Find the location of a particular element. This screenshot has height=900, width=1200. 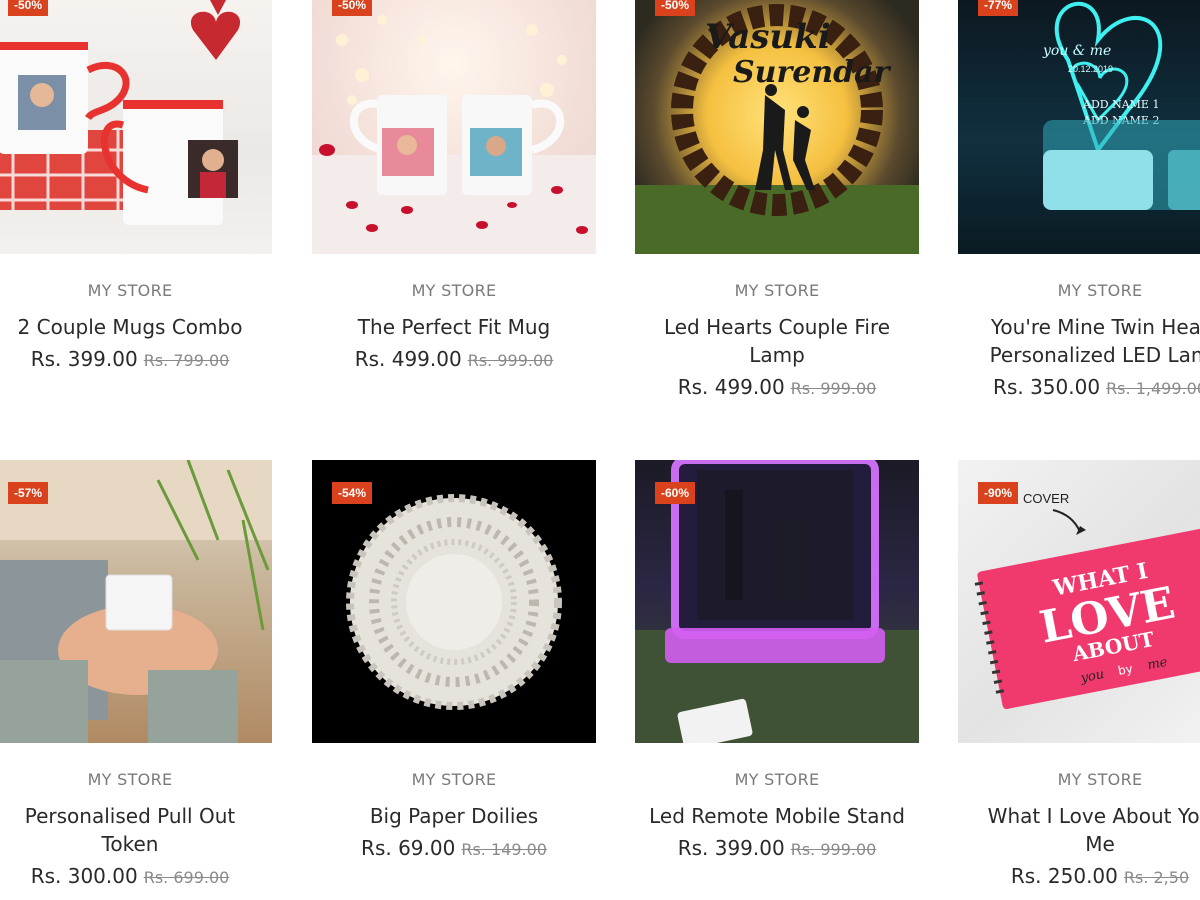

discount-badge: -60% is located at coordinates (675, 493).